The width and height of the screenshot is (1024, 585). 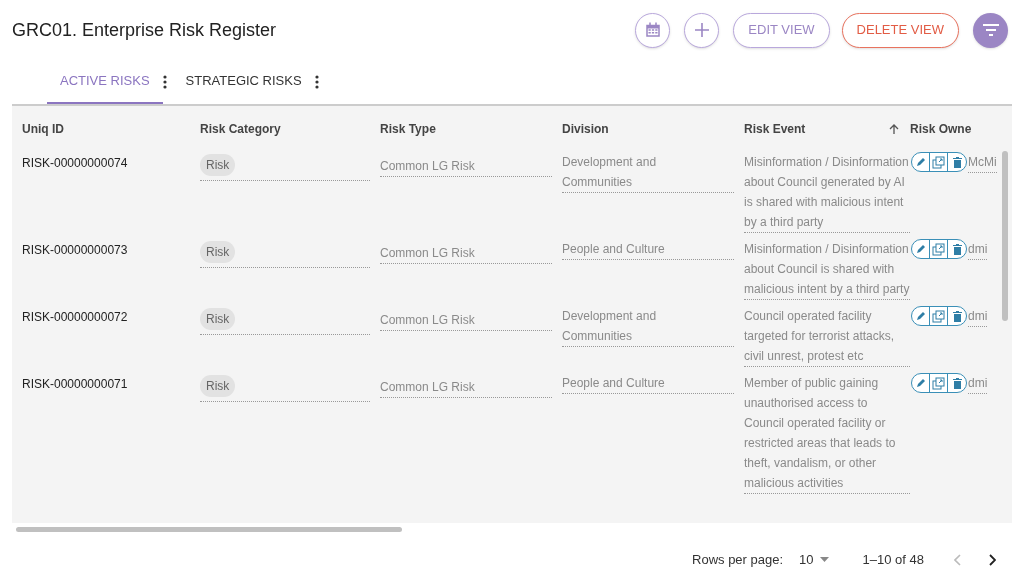 I want to click on table-cell: Misinformation / Disinformation about Council is shared with malicious intent by a third party, so click(x=827, y=269).